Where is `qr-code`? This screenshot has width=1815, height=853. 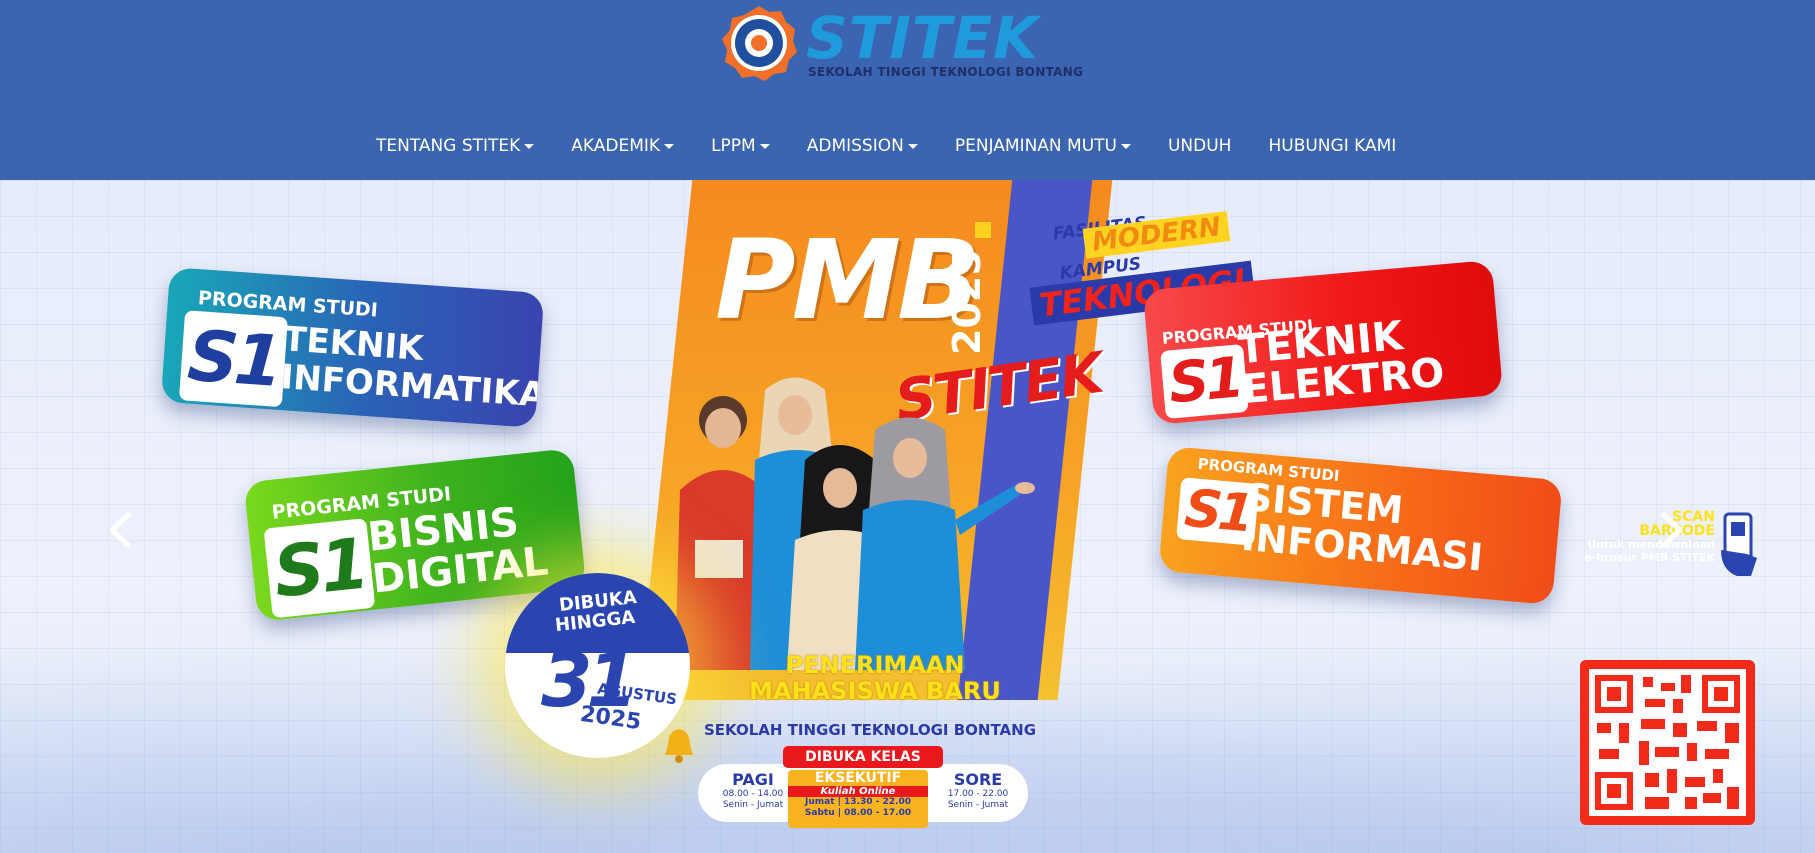 qr-code is located at coordinates (1667, 742).